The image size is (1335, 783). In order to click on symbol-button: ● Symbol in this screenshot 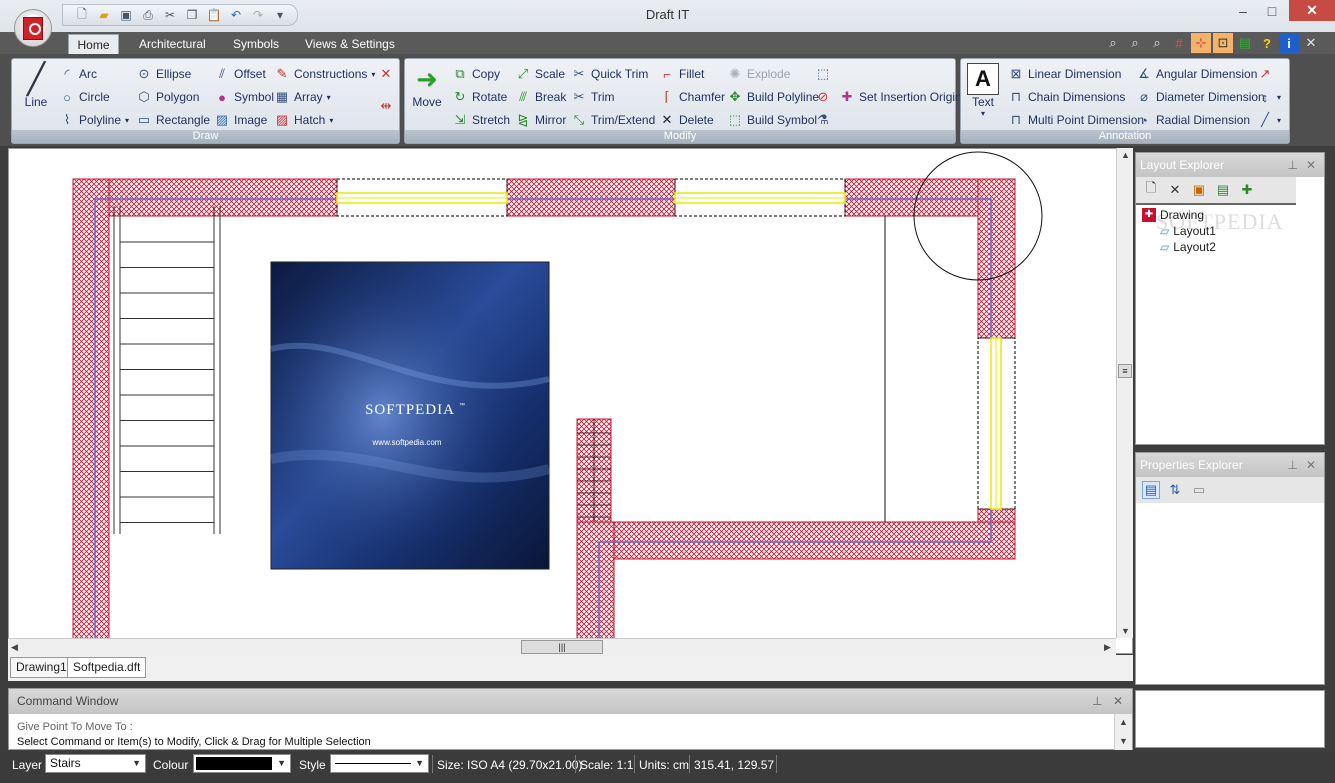, I will do `click(244, 97)`.